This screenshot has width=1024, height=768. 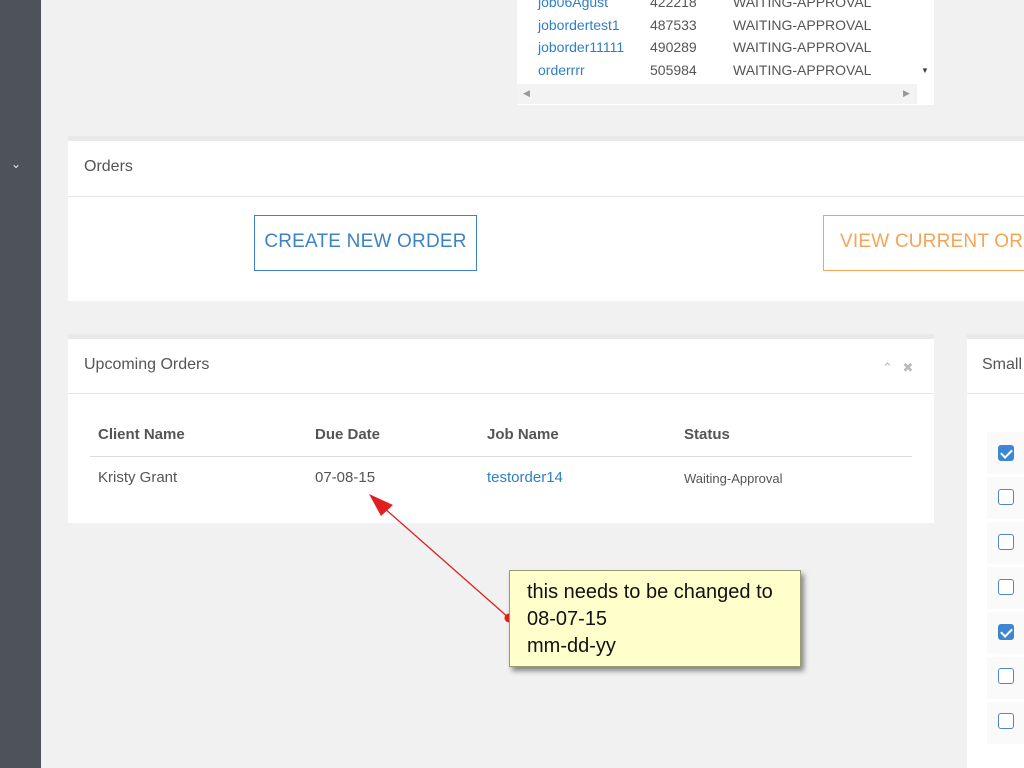 I want to click on annotation-line: this needs to be changed to, so click(x=650, y=592).